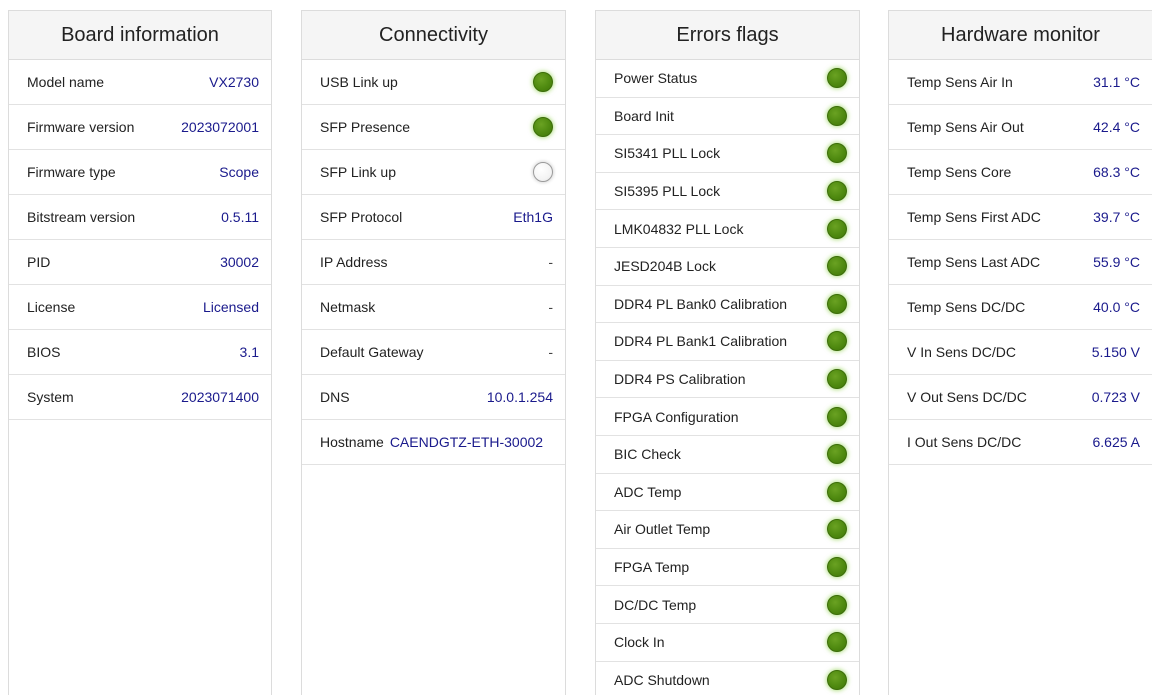 This screenshot has width=1152, height=695. I want to click on board-row-firmware-type: Firmware type Scope, so click(140, 172).